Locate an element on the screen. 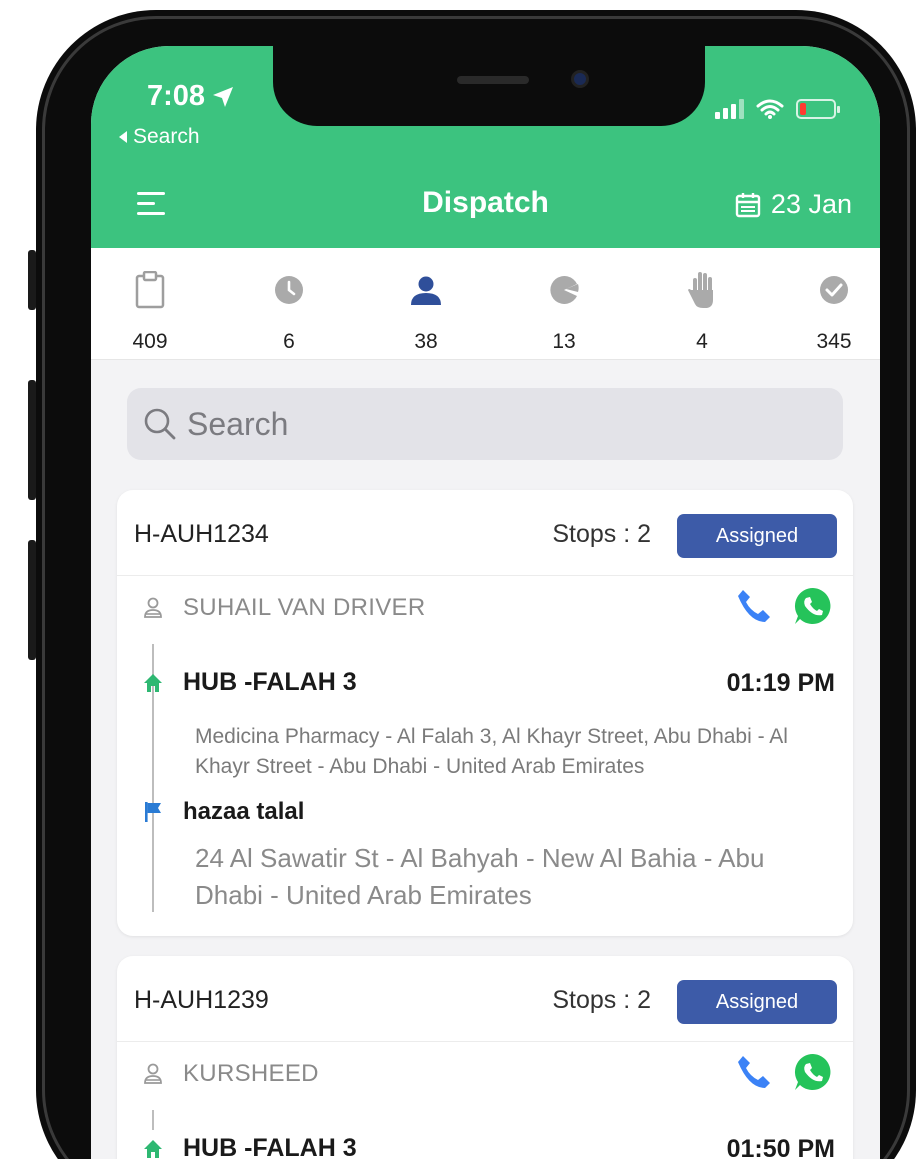 This screenshot has width=923, height=1159. drop-name: hazaa talal is located at coordinates (244, 811).